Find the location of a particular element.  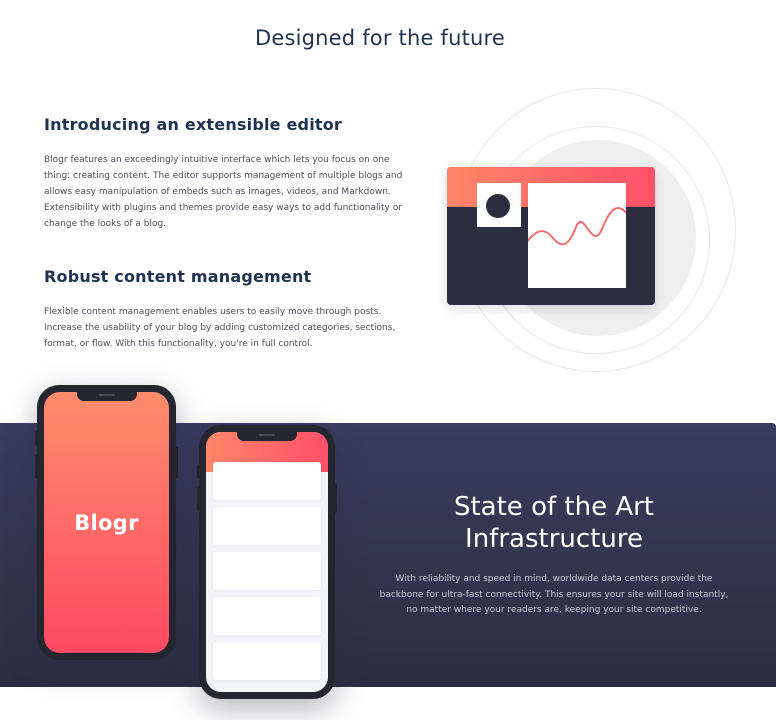

section-title: Designed for the future is located at coordinates (380, 38).